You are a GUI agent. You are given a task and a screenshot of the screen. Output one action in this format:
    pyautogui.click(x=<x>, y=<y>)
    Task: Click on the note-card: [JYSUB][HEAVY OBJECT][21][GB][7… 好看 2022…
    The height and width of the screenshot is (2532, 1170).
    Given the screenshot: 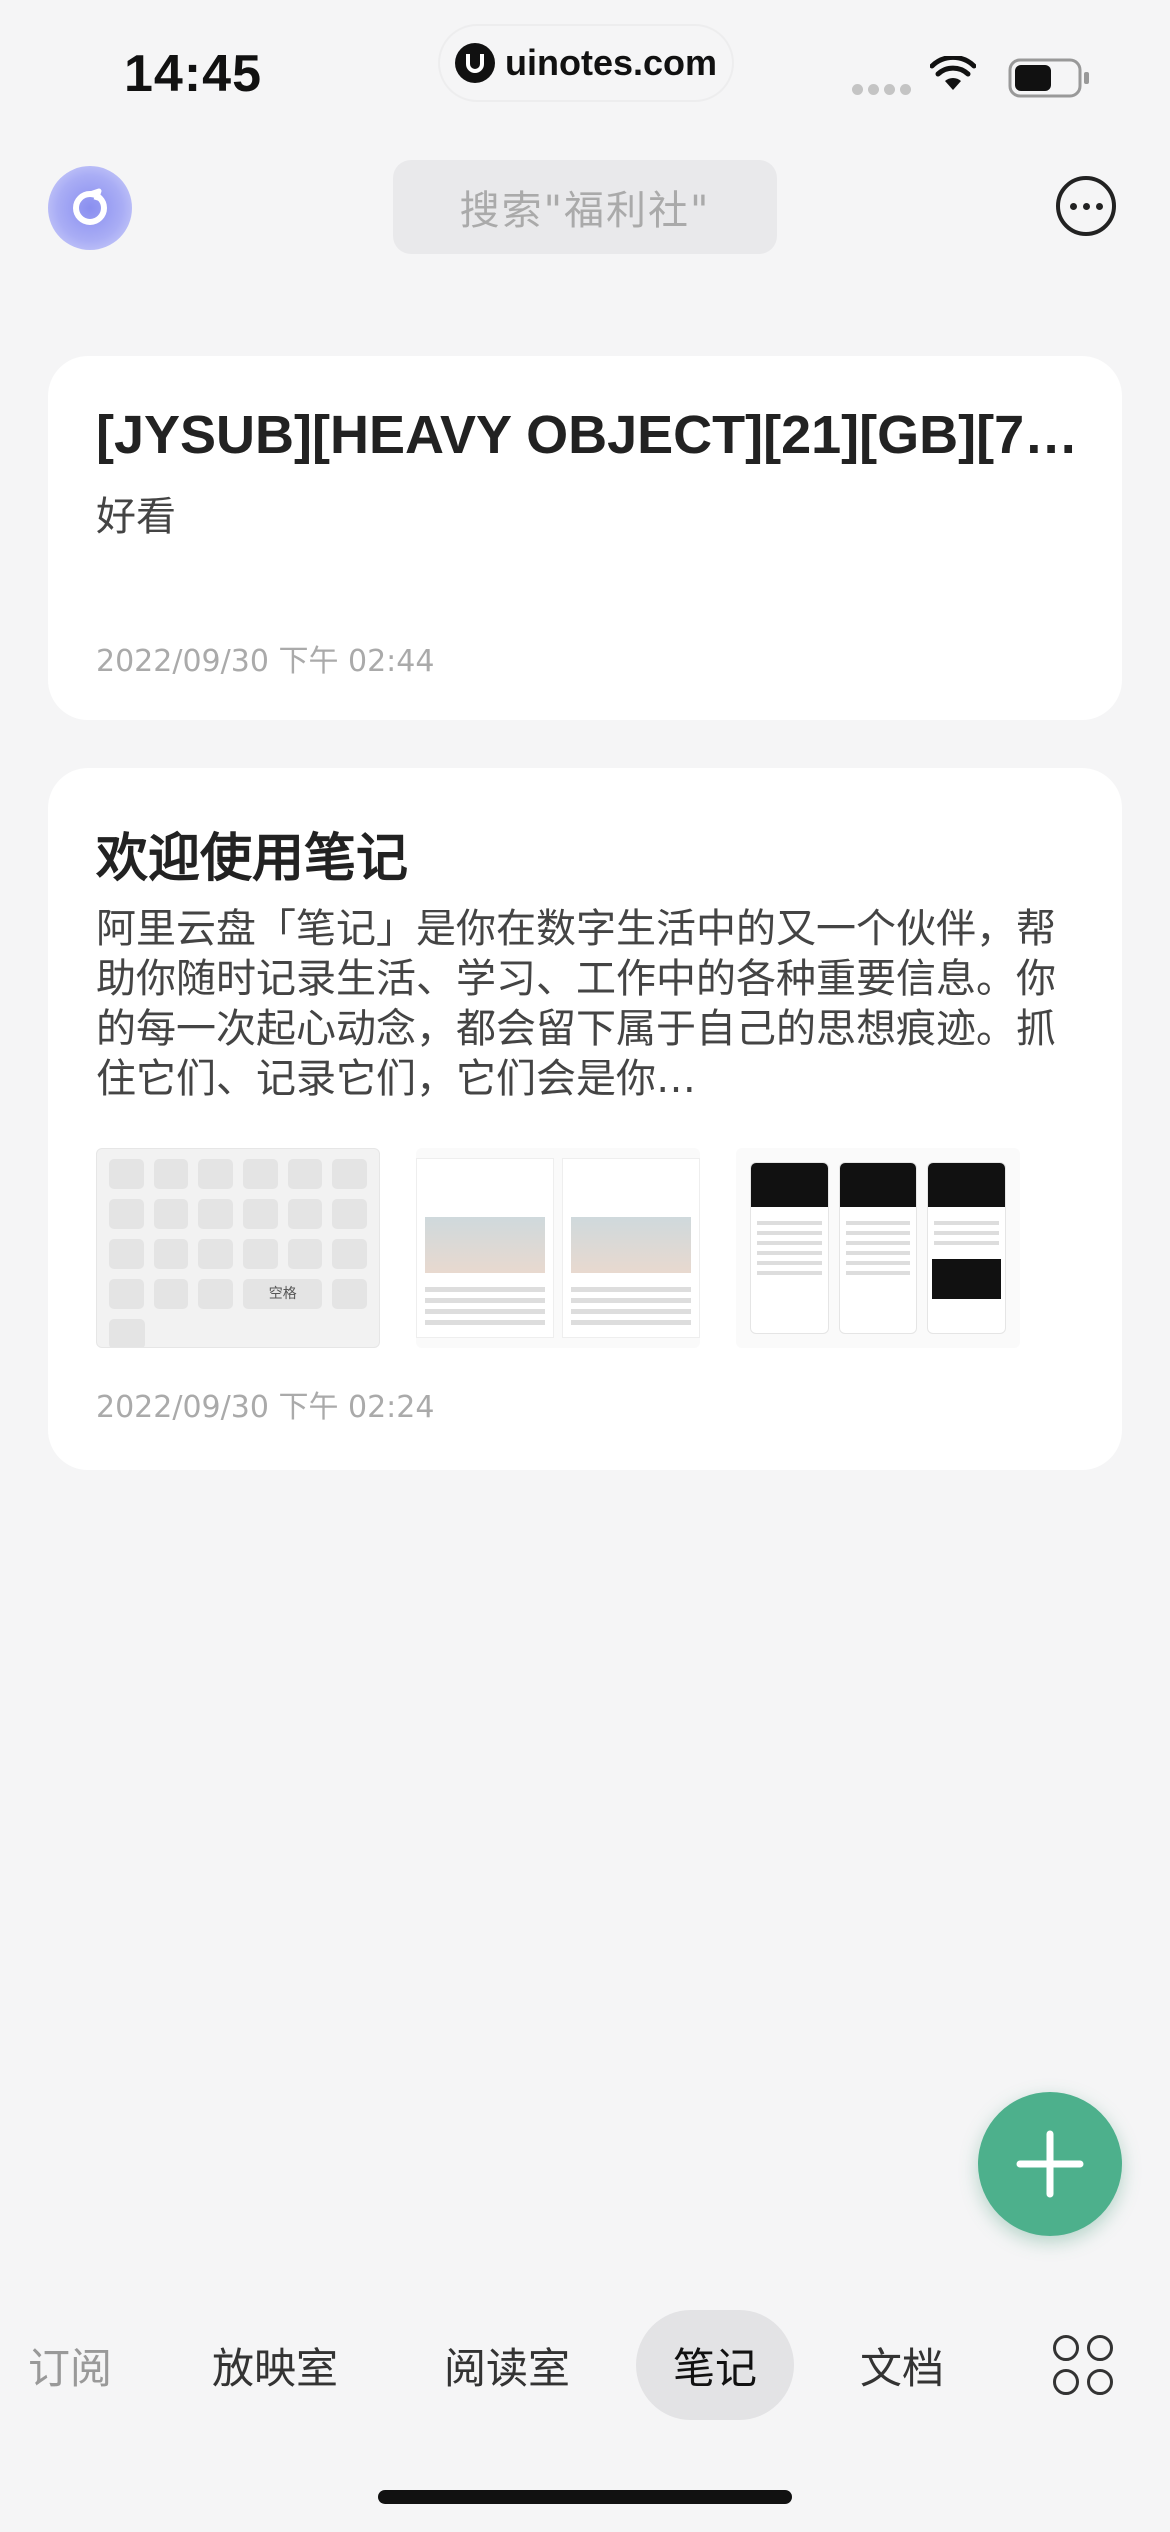 What is the action you would take?
    pyautogui.click(x=585, y=538)
    